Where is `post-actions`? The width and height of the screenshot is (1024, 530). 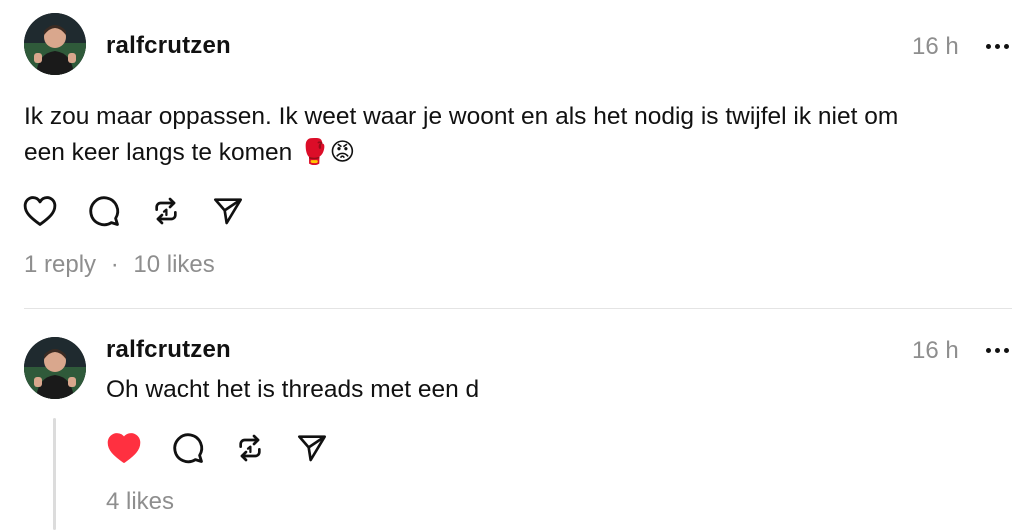
post-actions is located at coordinates (142, 213).